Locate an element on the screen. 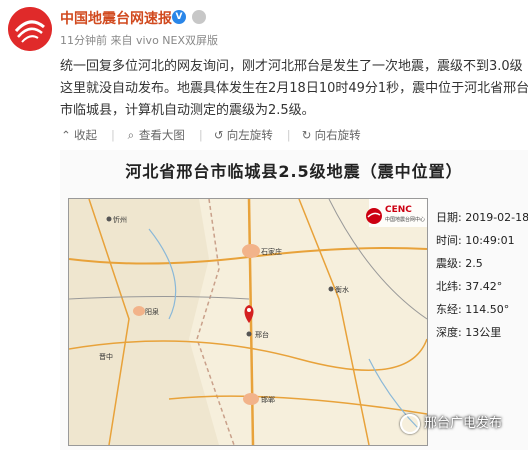 This screenshot has width=528, height=450. cenc-emblem-icon is located at coordinates (374, 216).